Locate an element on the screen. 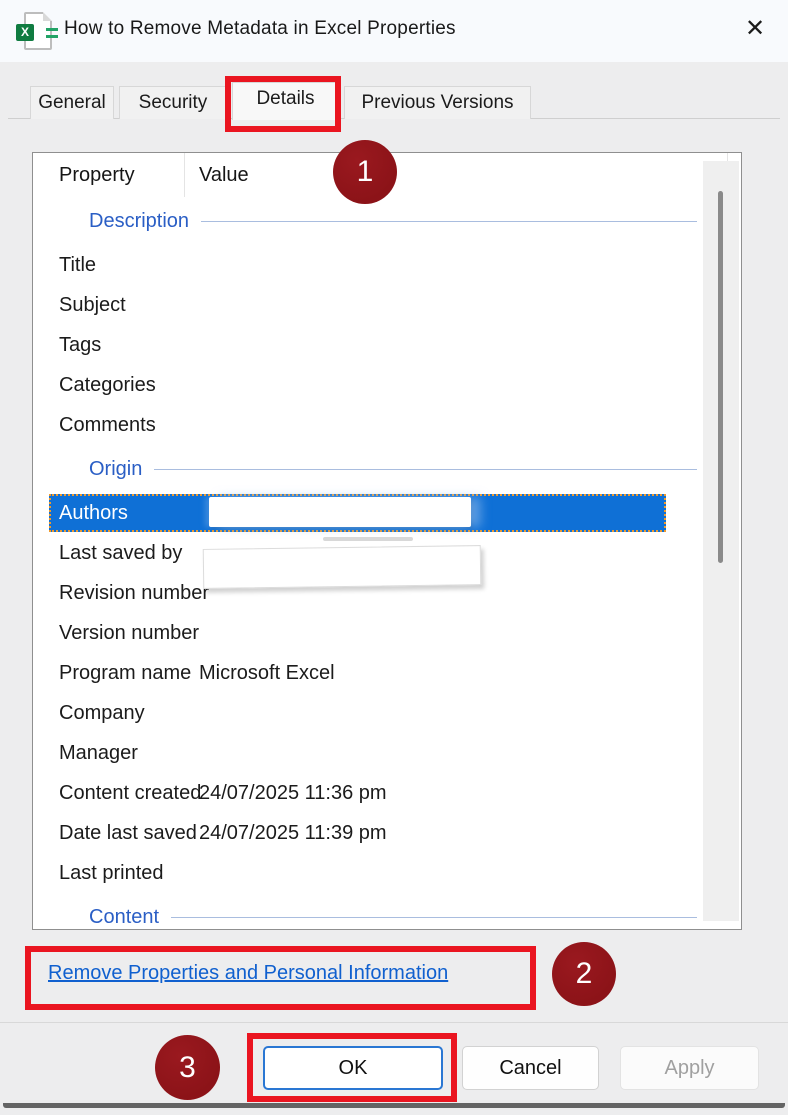  excel-file-icon: X is located at coordinates (37, 32).